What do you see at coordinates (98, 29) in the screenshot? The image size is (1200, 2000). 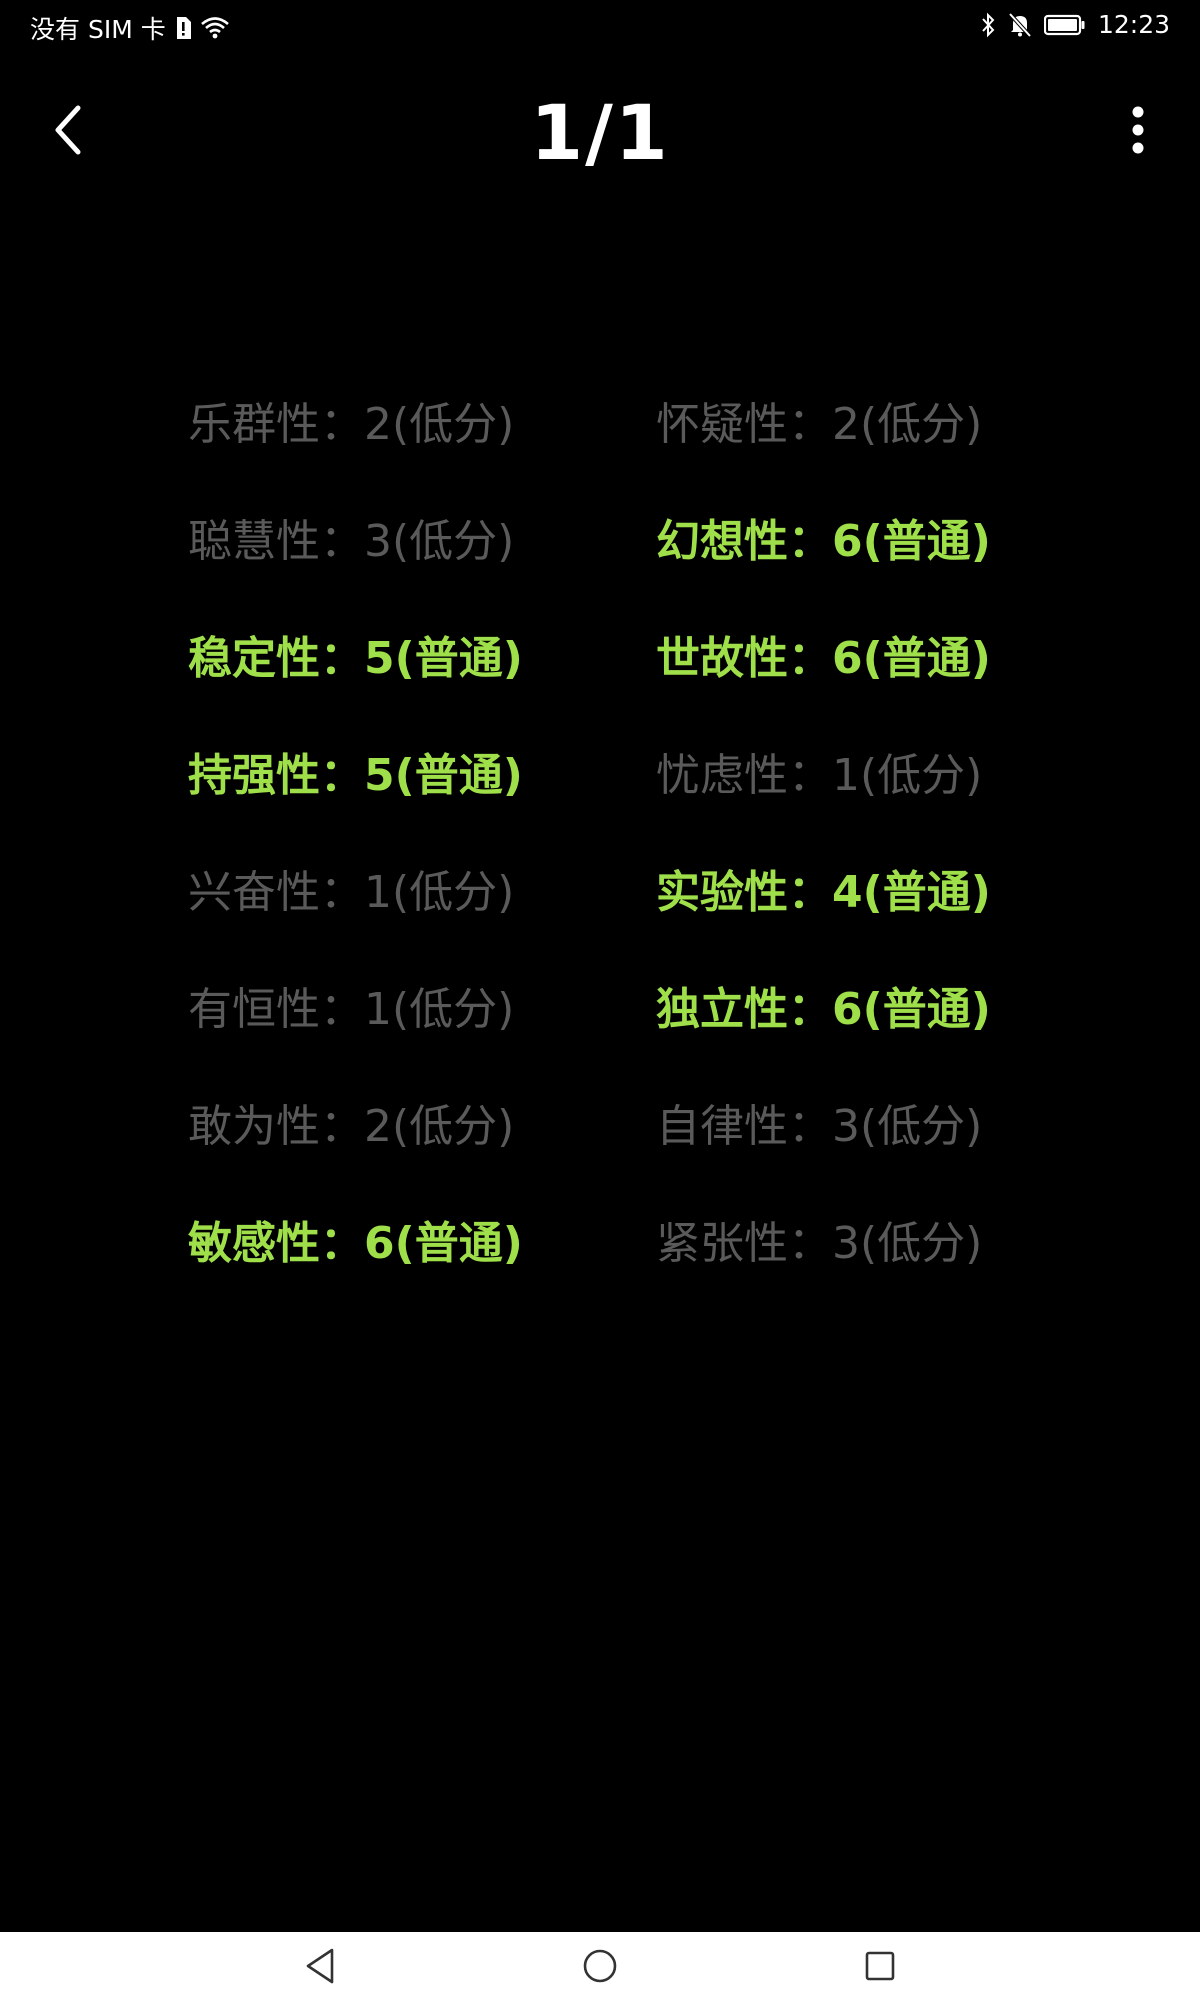 I see `carrier-text: 没有 SIM 卡` at bounding box center [98, 29].